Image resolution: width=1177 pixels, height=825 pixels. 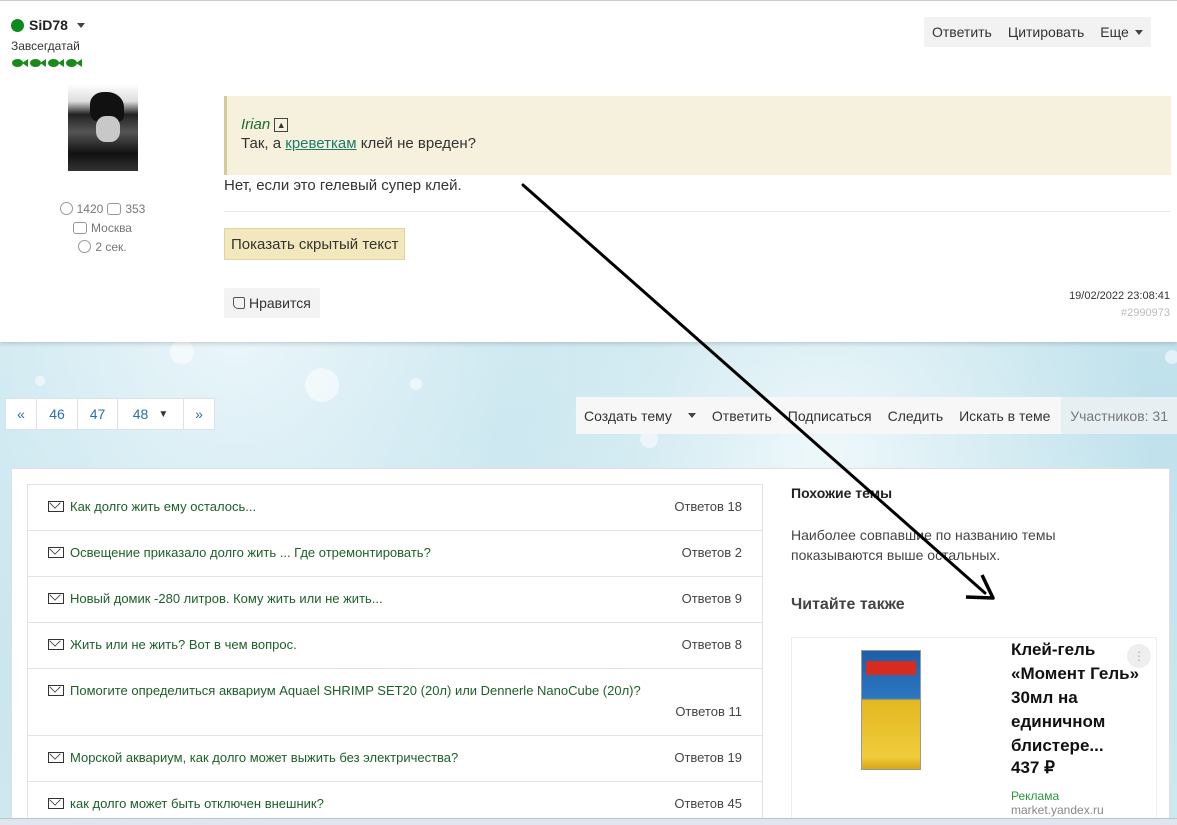 I want to click on post-date: 19/02/2022 23:08:41, so click(x=1119, y=296).